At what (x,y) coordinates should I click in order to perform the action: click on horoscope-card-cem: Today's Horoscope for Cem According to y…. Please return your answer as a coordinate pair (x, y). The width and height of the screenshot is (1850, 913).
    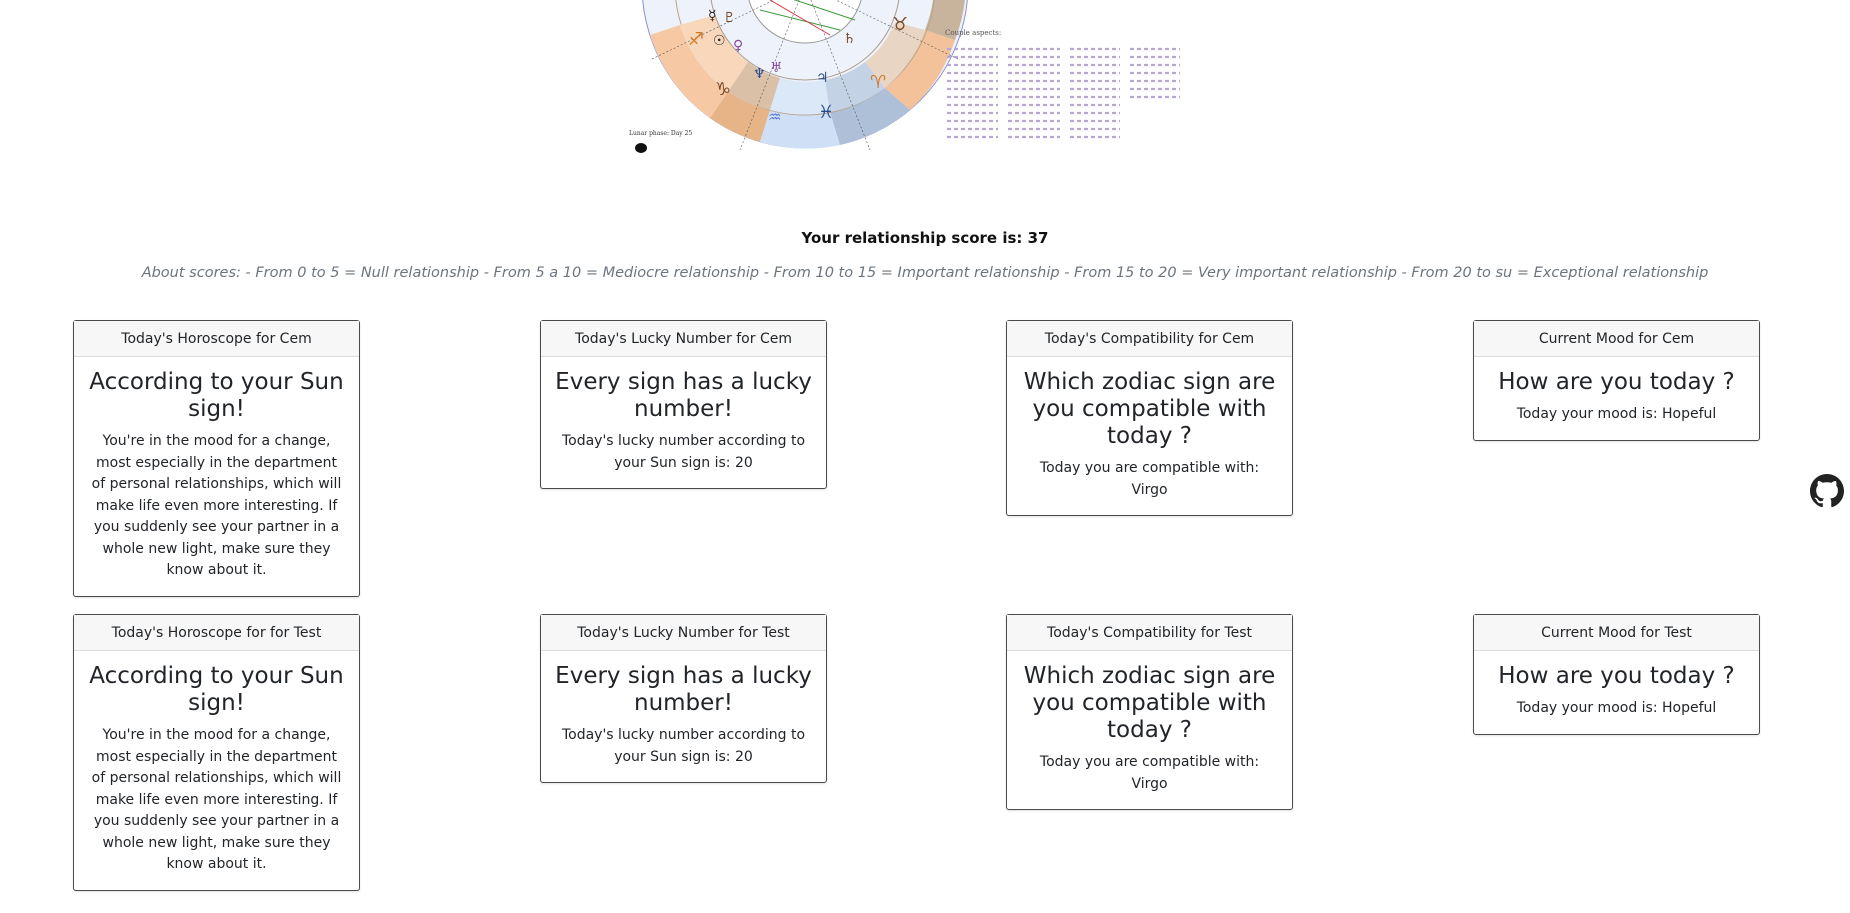
    Looking at the image, I should click on (216, 458).